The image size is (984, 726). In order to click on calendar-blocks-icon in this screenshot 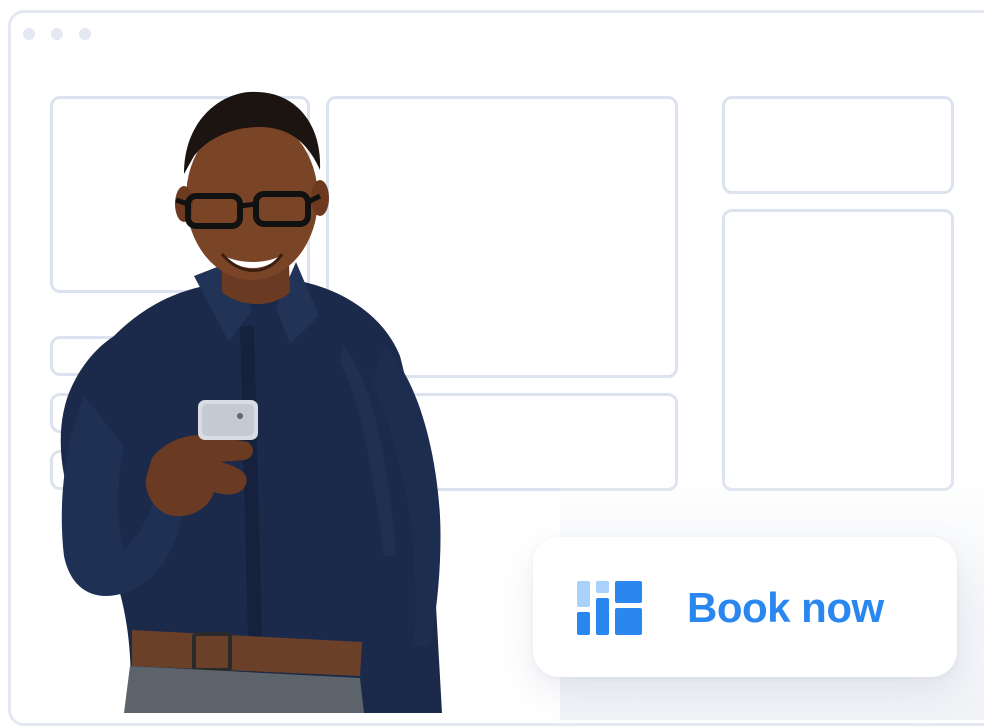, I will do `click(609, 608)`.